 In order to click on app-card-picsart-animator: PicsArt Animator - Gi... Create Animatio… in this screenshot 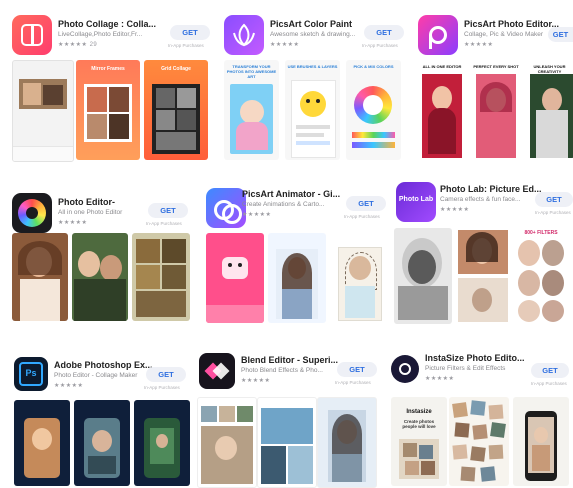, I will do `click(294, 253)`.